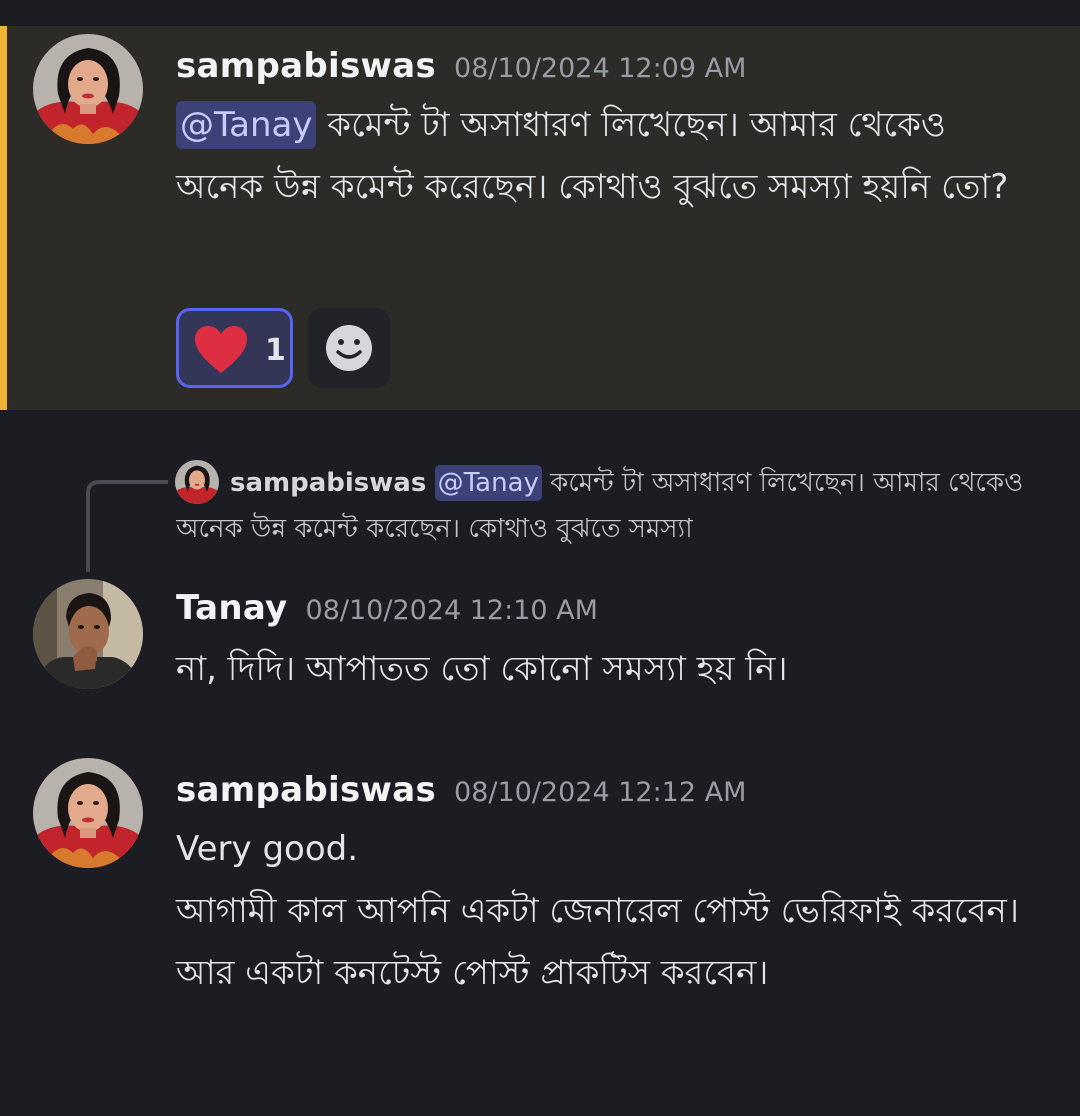 This screenshot has height=1116, width=1080. I want to click on timestamp: 08/10/2024 12:12 AM, so click(600, 792).